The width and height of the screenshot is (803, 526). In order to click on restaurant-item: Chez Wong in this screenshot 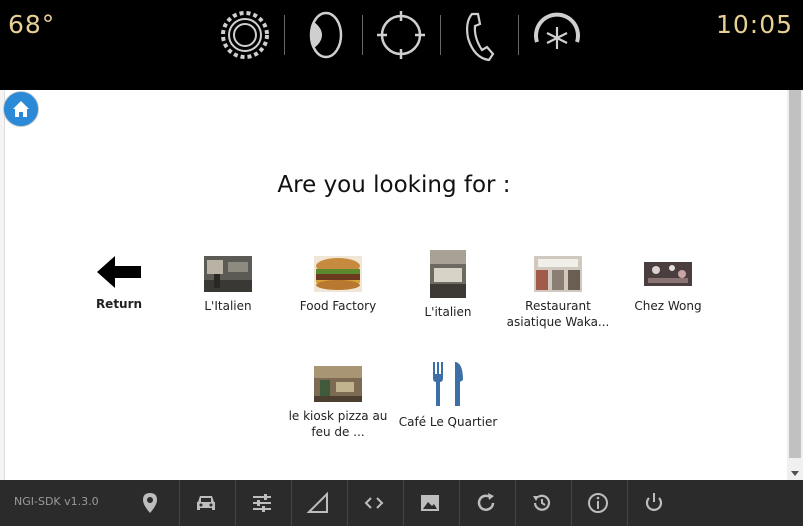, I will do `click(668, 285)`.